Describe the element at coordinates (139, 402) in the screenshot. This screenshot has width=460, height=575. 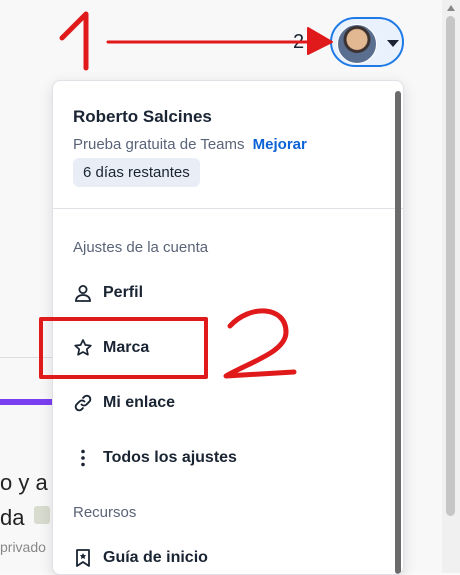
I see `menu-item-label: Mi enlace` at that location.